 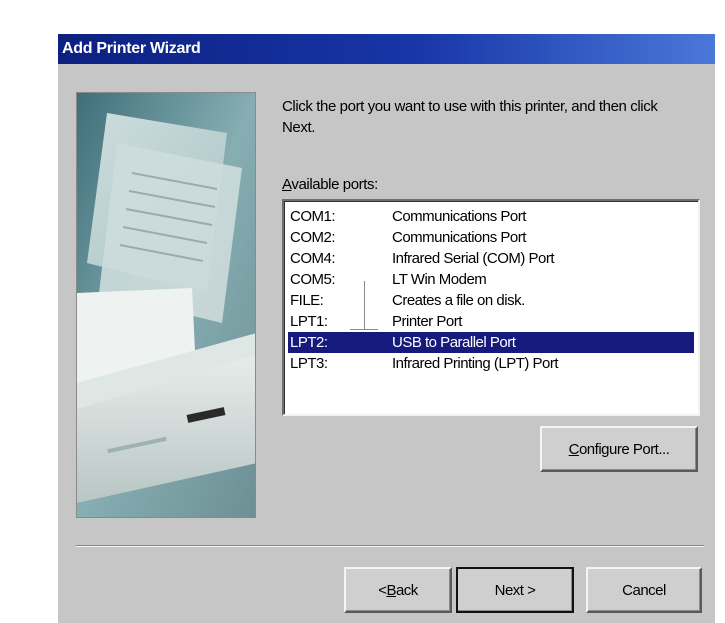 I want to click on port-name: FILE:, so click(x=307, y=300).